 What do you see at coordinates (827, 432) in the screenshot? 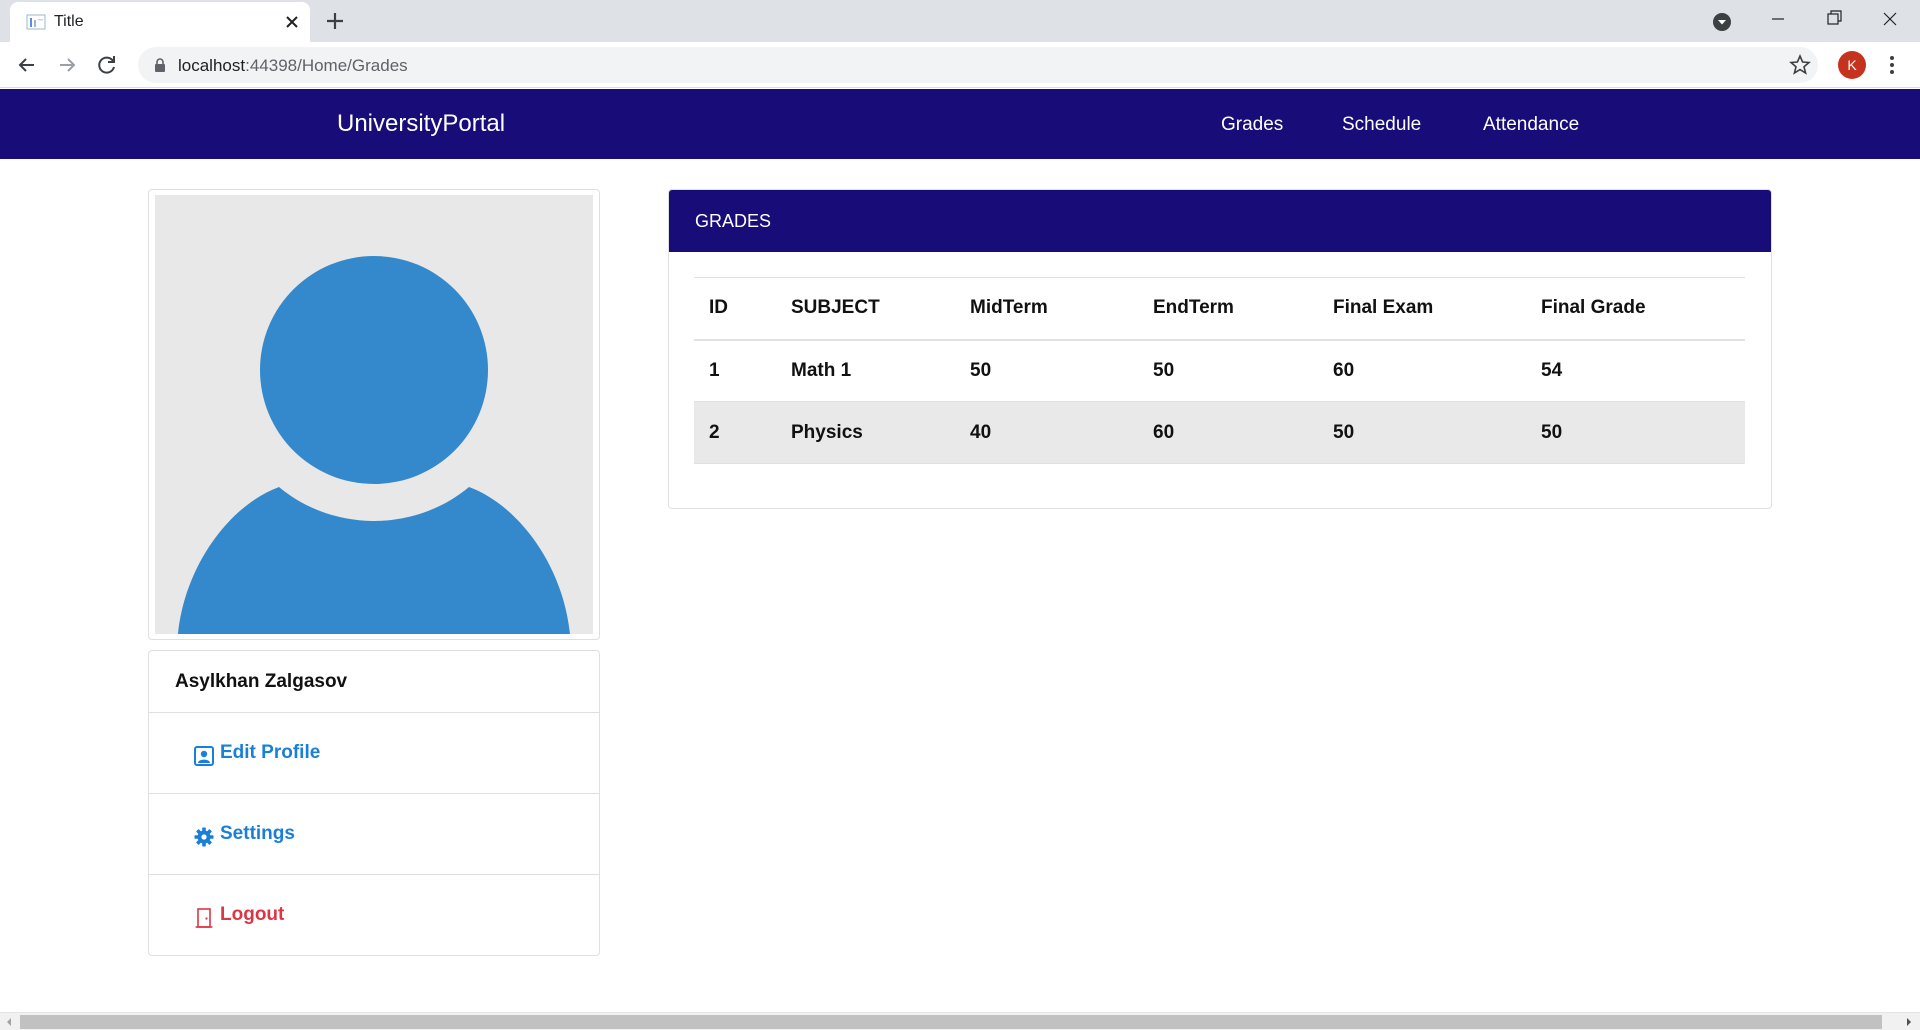
I see `cell-subject: Physics` at bounding box center [827, 432].